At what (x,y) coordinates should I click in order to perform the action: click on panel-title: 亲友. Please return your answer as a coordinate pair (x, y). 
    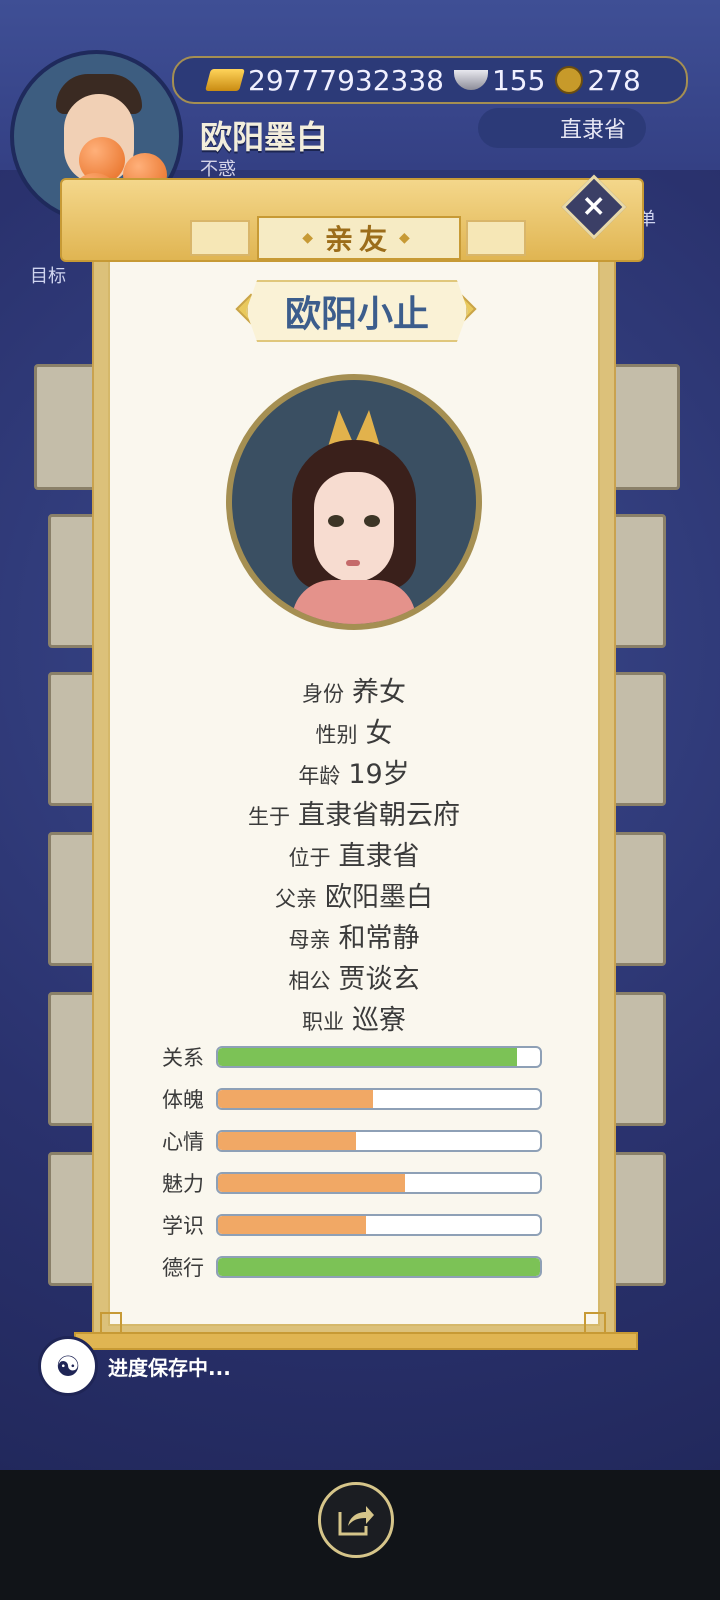
    Looking at the image, I should click on (358, 239).